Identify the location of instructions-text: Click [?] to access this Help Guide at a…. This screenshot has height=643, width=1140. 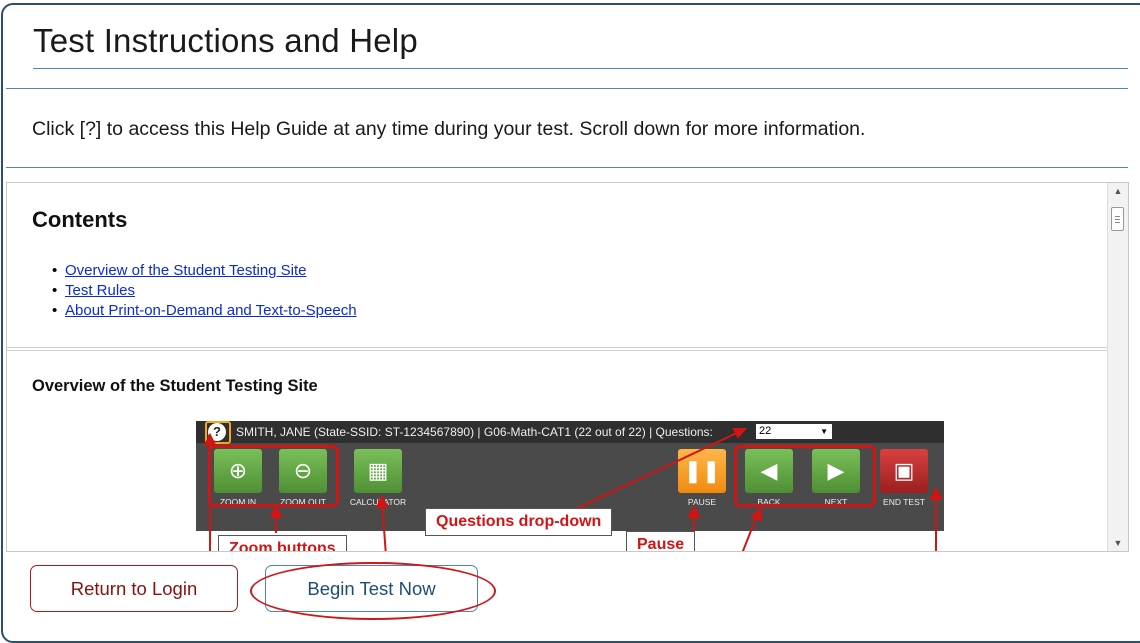
(449, 129).